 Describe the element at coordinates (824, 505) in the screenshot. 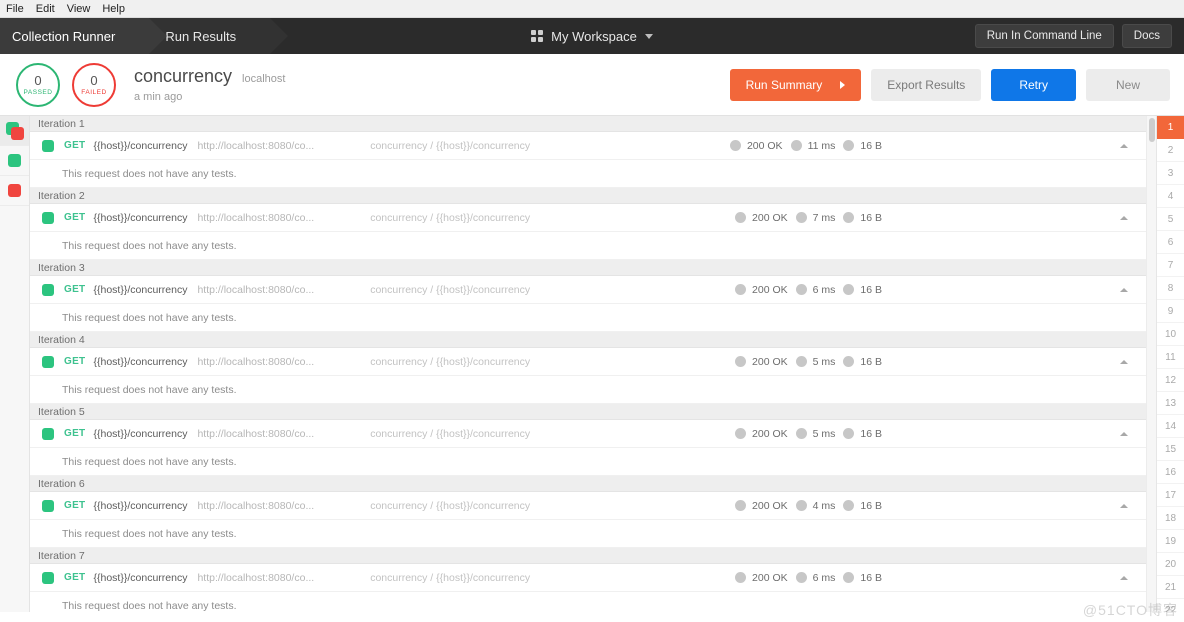

I see `response-time: 4 ms` at that location.